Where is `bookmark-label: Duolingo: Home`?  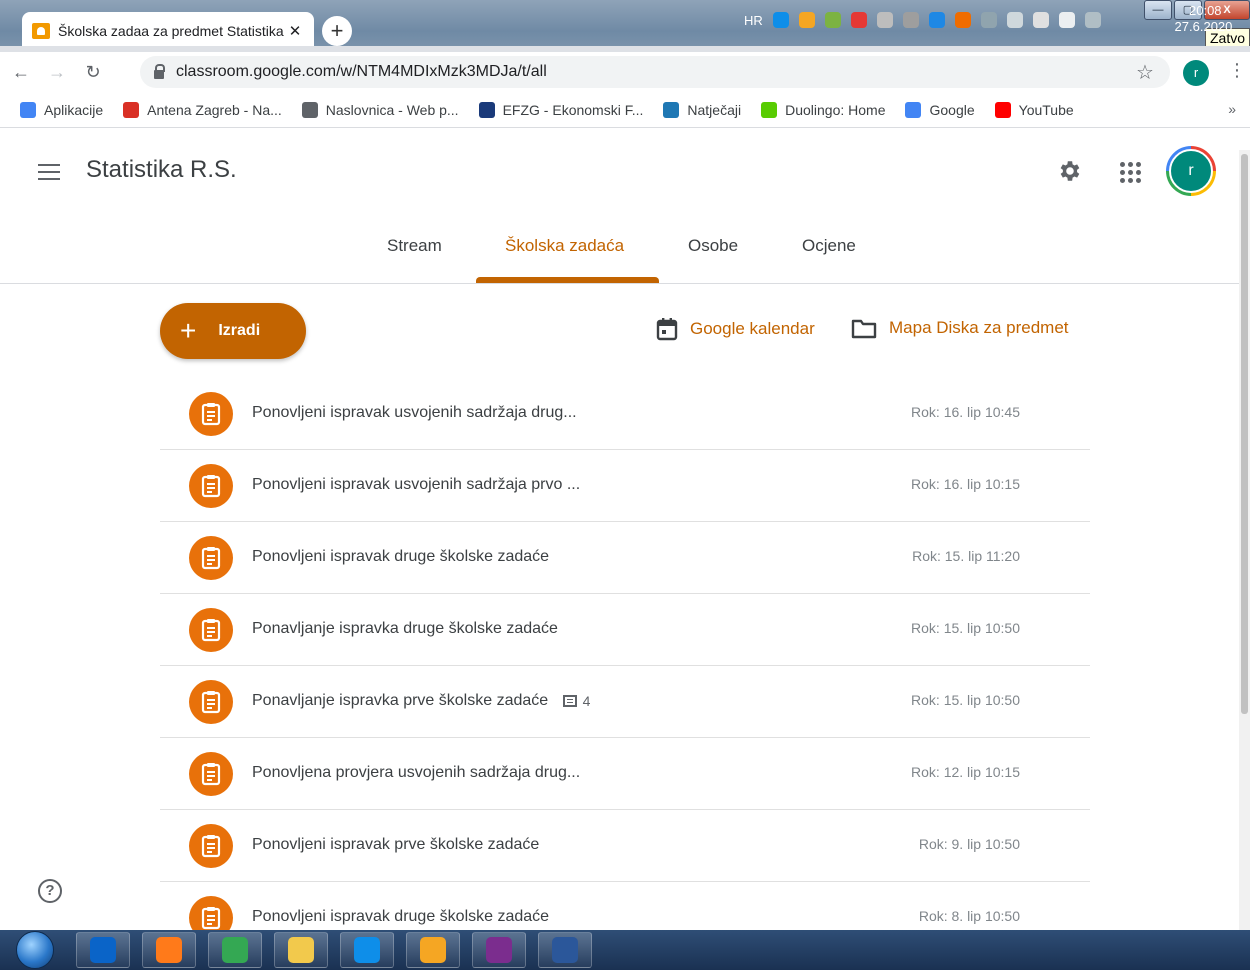 bookmark-label: Duolingo: Home is located at coordinates (835, 109).